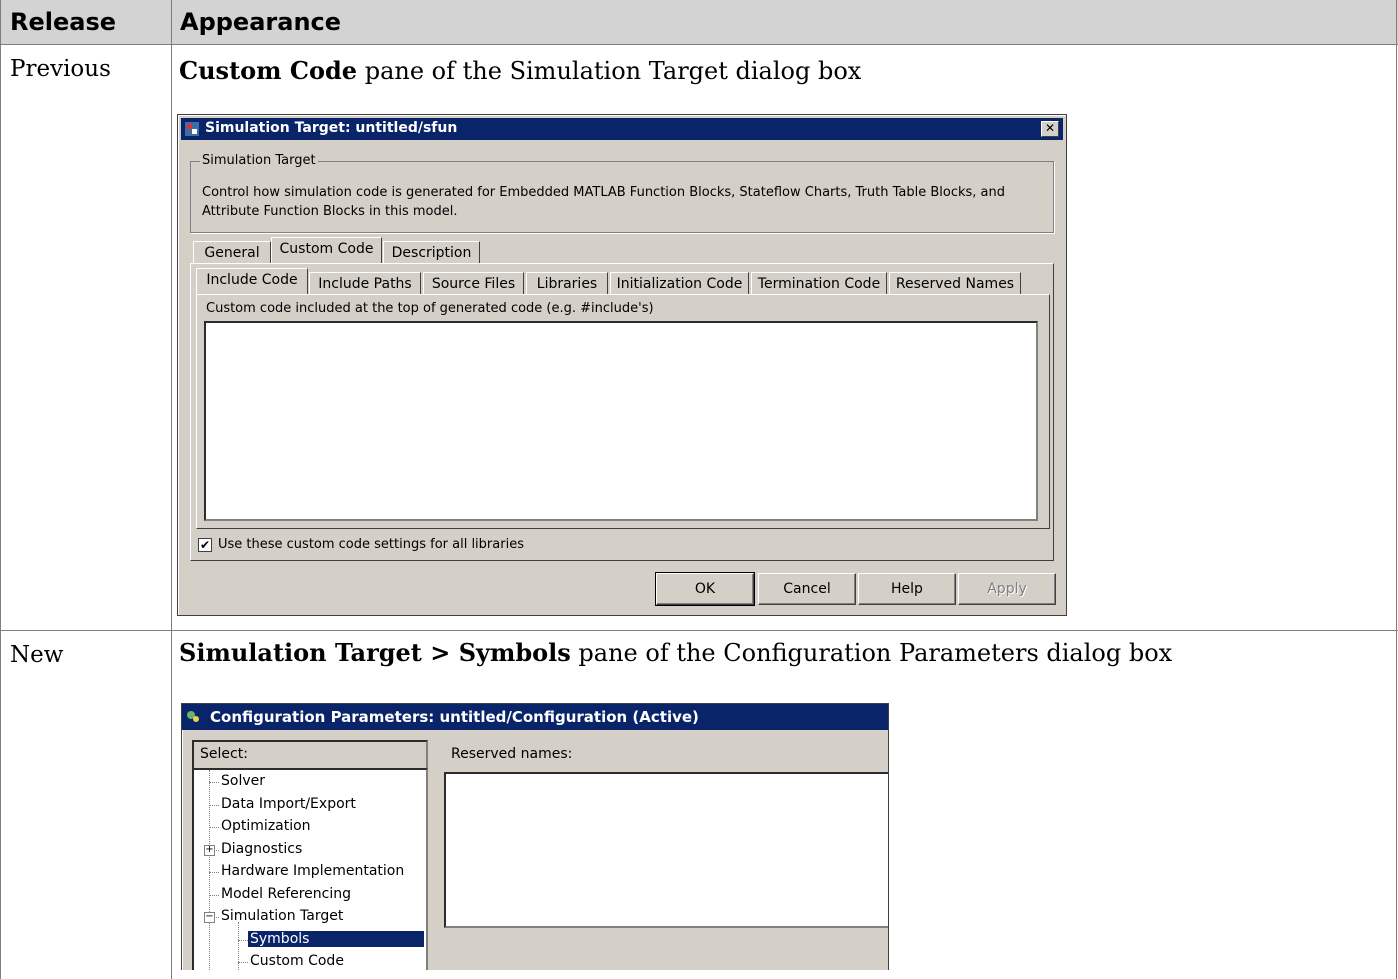  What do you see at coordinates (252, 281) in the screenshot?
I see `subtab-include-code: Include Code` at bounding box center [252, 281].